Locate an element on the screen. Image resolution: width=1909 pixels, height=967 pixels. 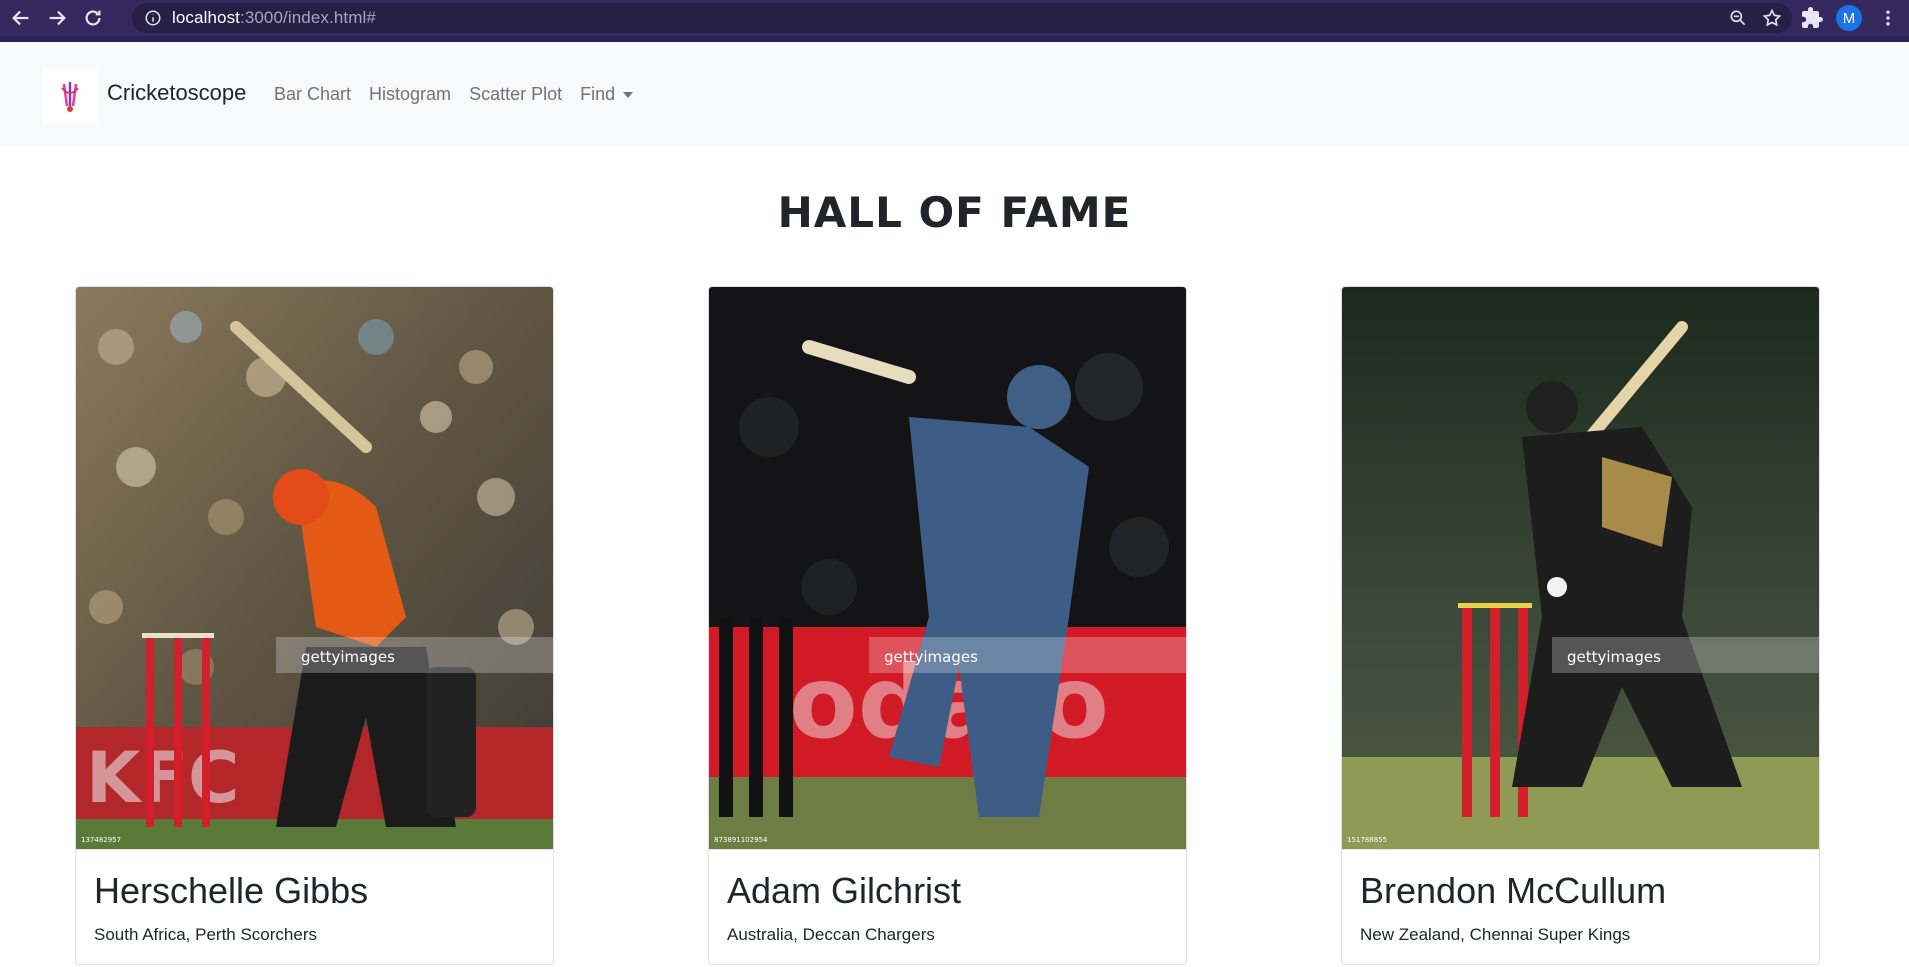
bookmark-star-icon is located at coordinates (1772, 18).